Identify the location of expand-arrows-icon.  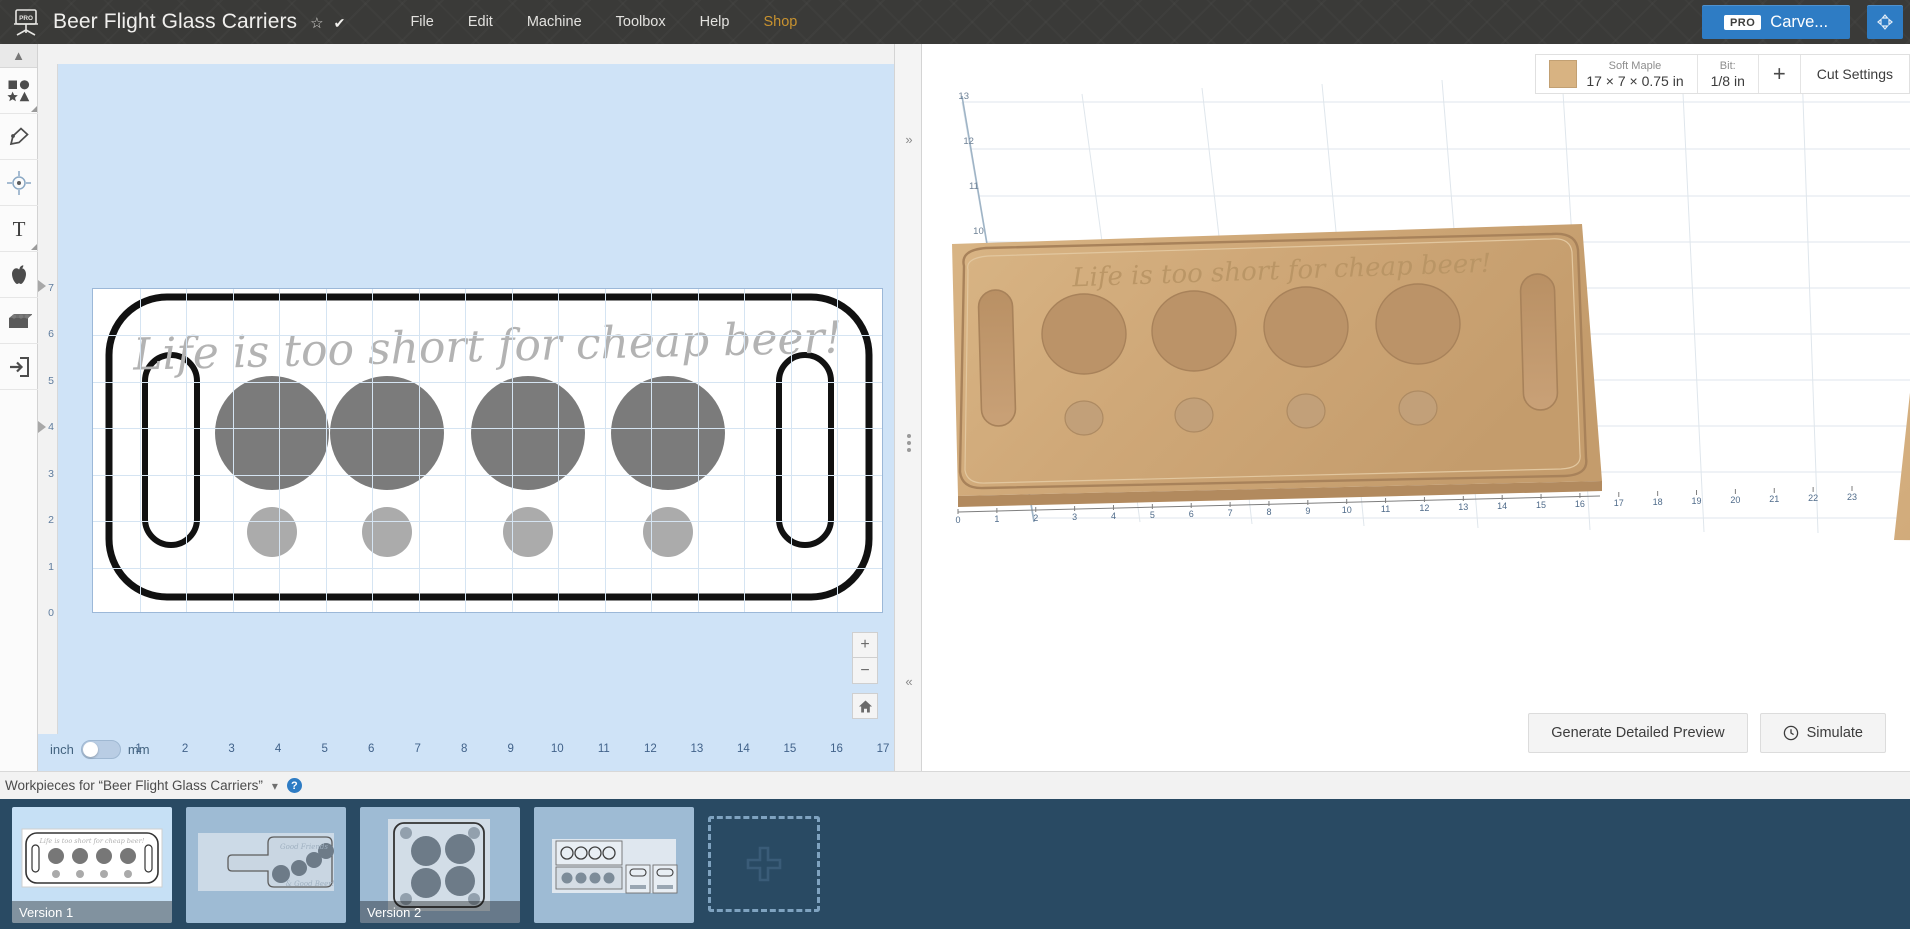
(1885, 22).